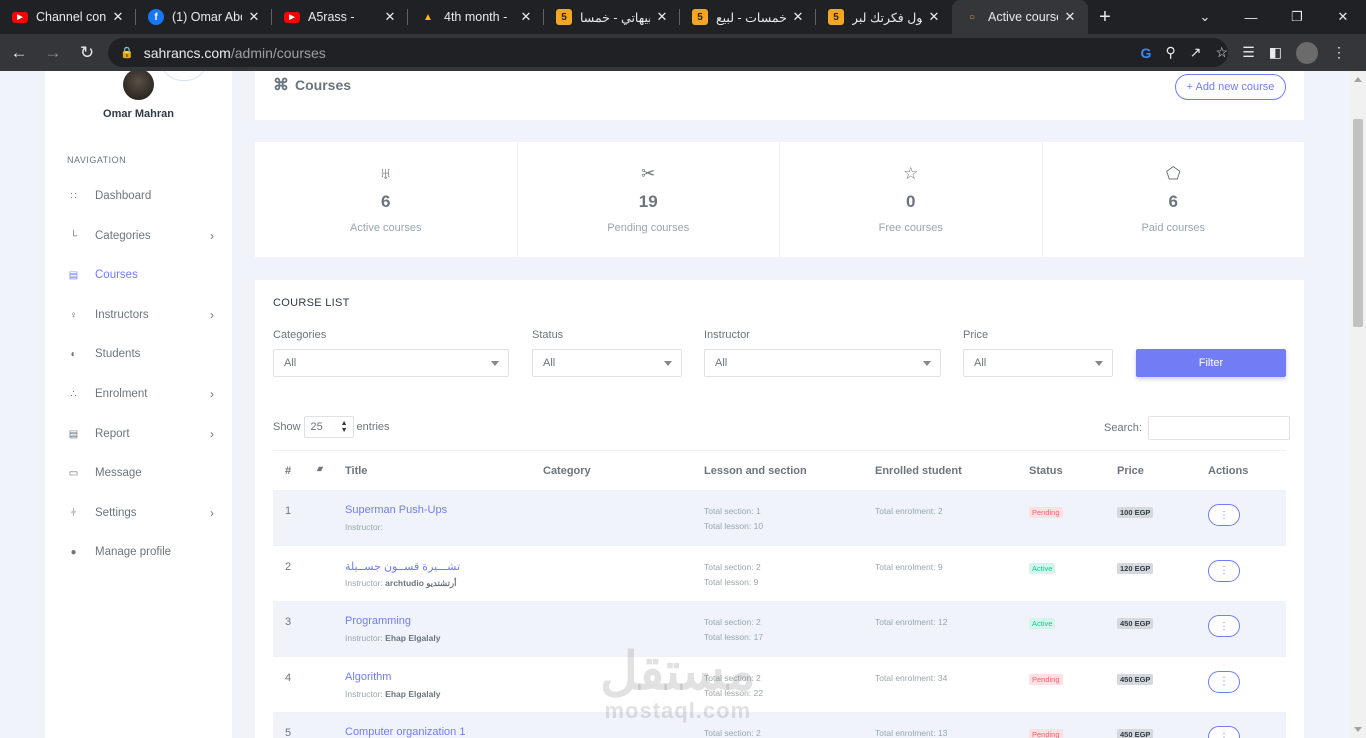  What do you see at coordinates (1248, 52) in the screenshot?
I see `media-icon: ☰` at bounding box center [1248, 52].